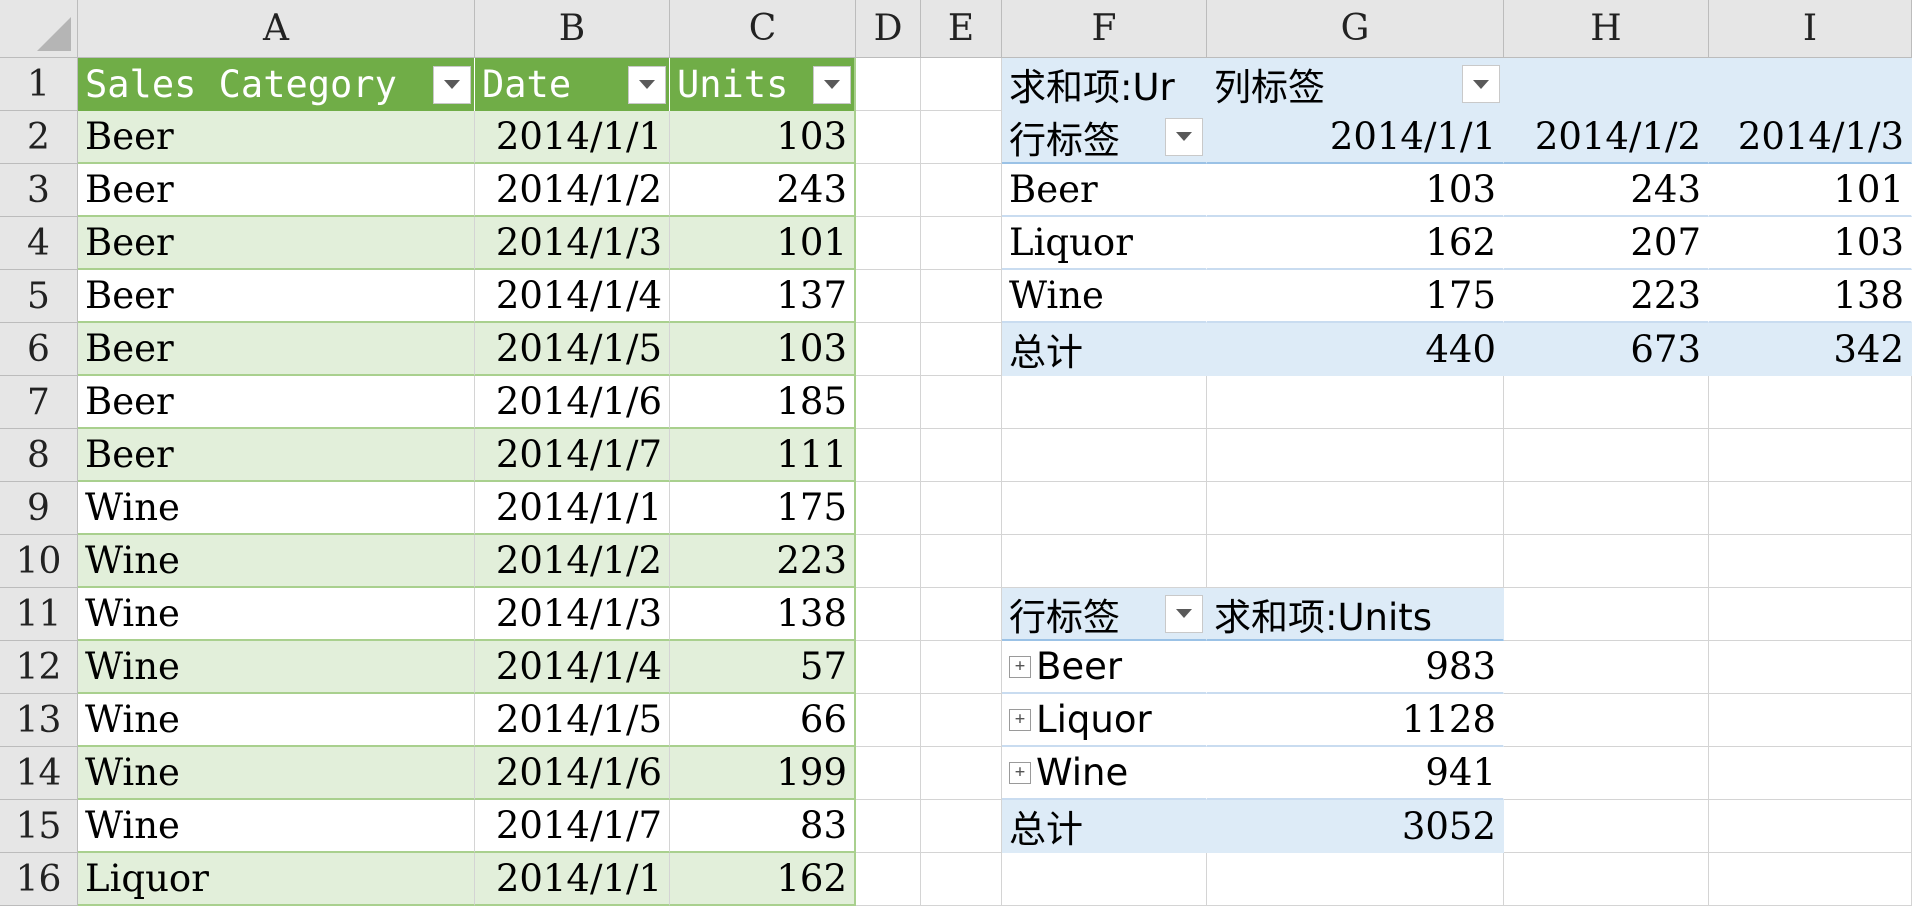  What do you see at coordinates (763, 561) in the screenshot?
I see `cell-C10: 223` at bounding box center [763, 561].